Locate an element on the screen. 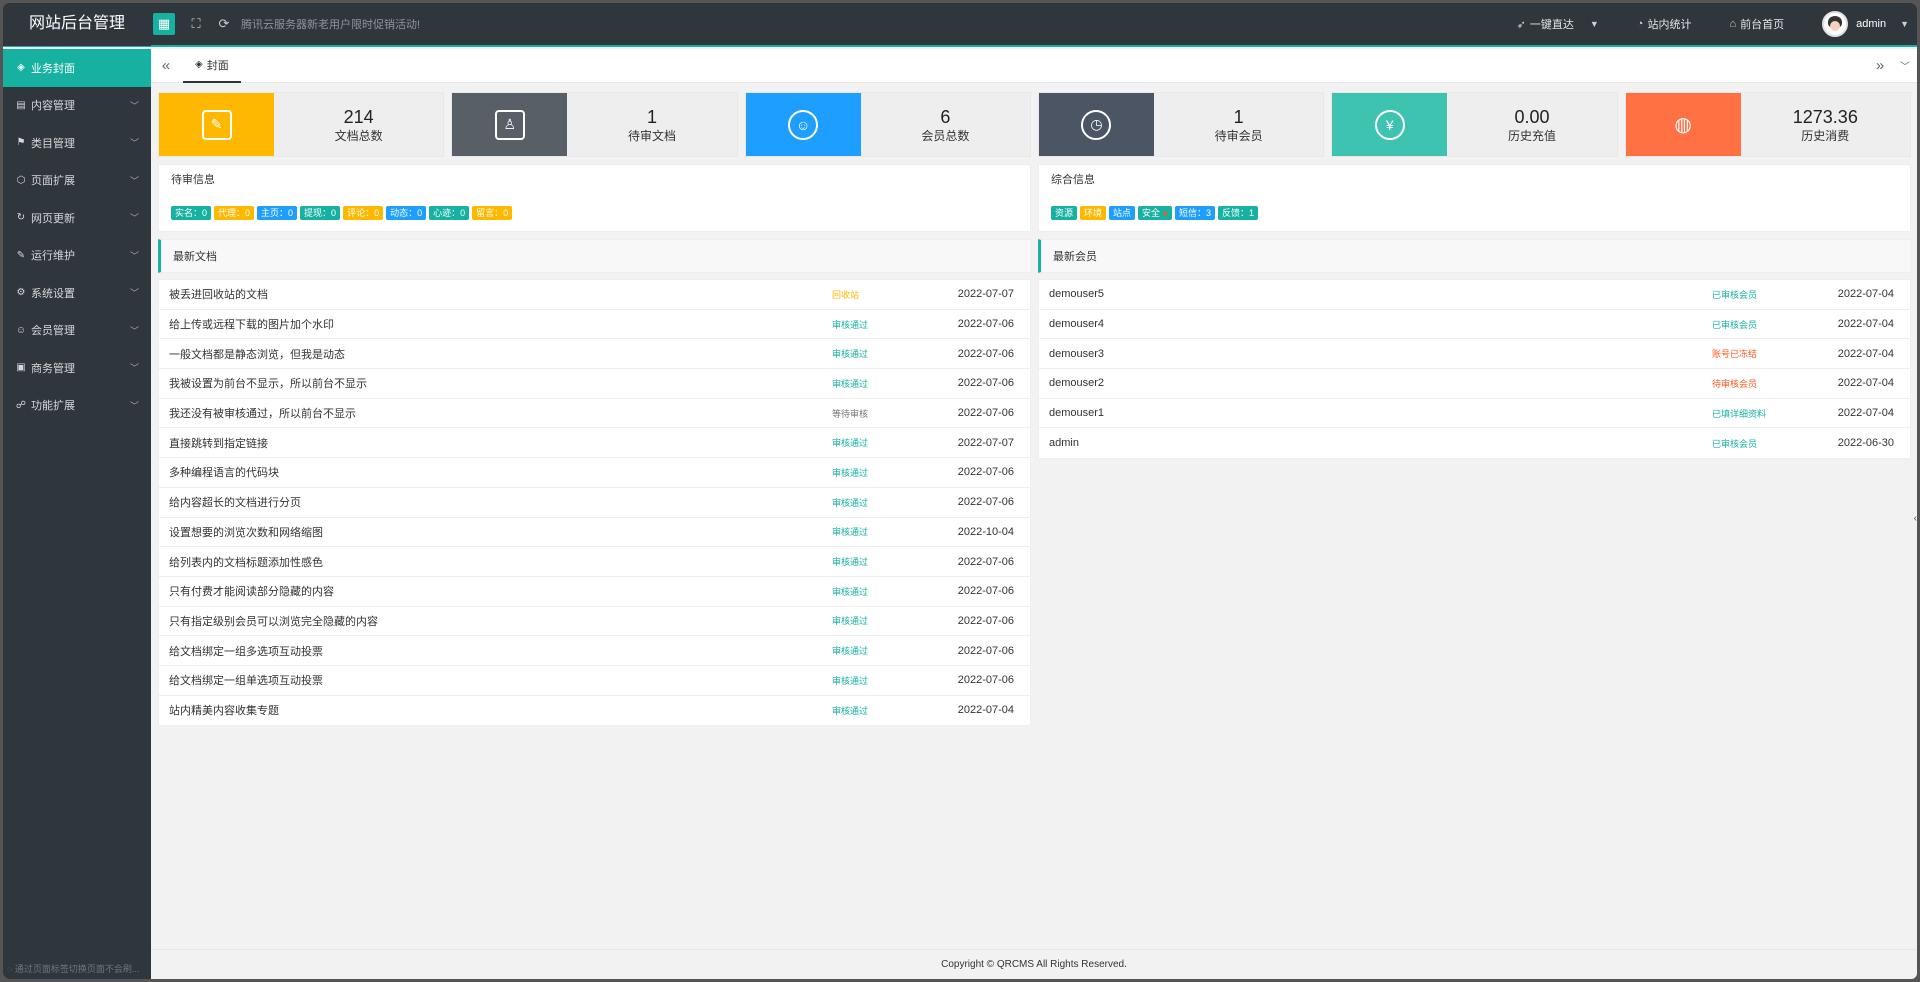 This screenshot has width=1920, height=982. tab-cover: ◈ 封面 is located at coordinates (212, 66).